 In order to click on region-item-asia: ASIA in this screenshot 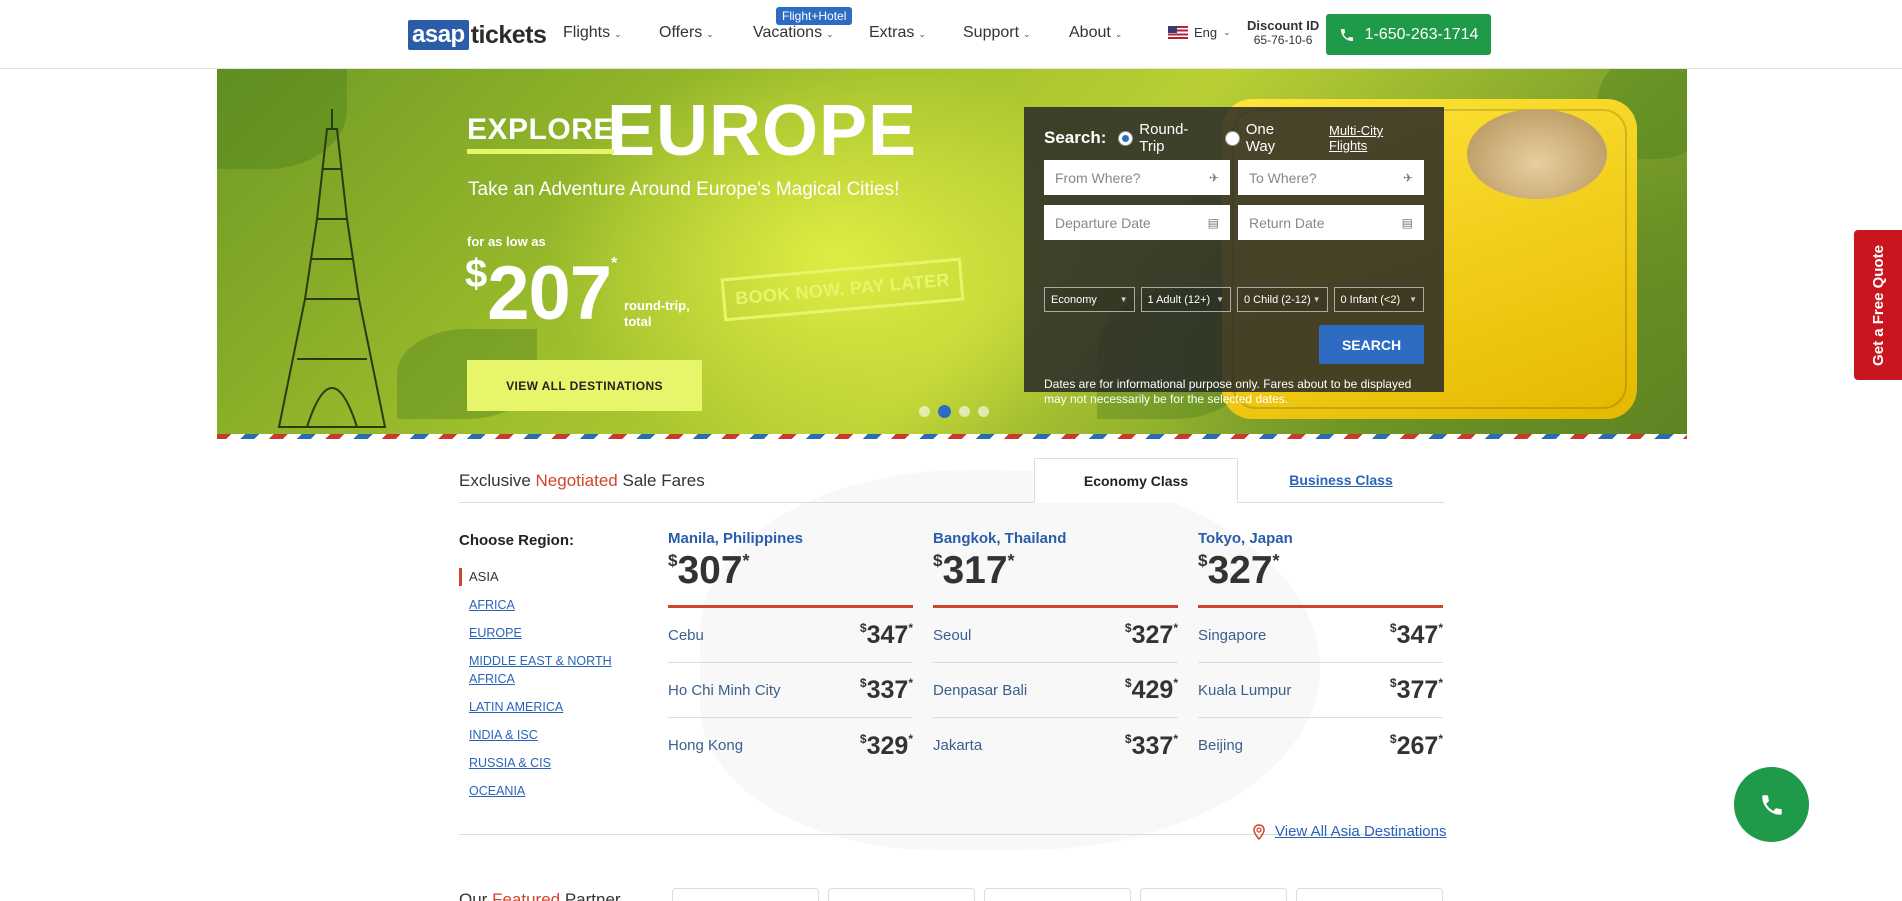, I will do `click(544, 577)`.